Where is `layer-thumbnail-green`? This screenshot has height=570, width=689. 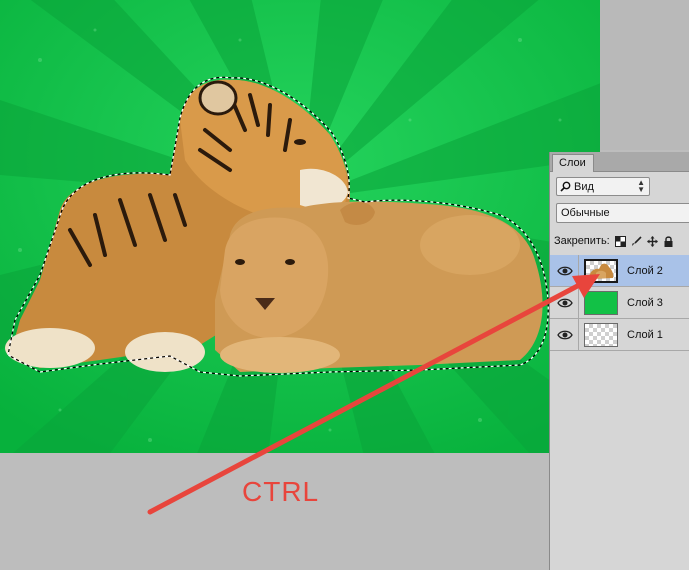 layer-thumbnail-green is located at coordinates (601, 303).